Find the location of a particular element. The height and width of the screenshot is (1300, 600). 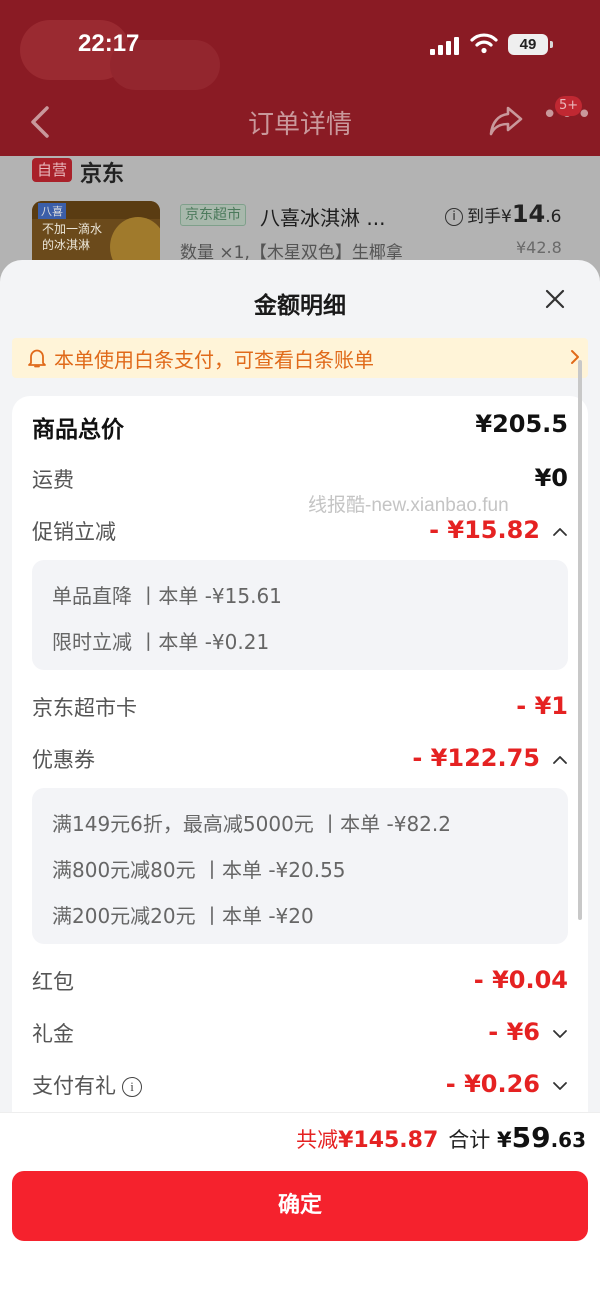

product-original-price: ¥42.8 is located at coordinates (539, 247).